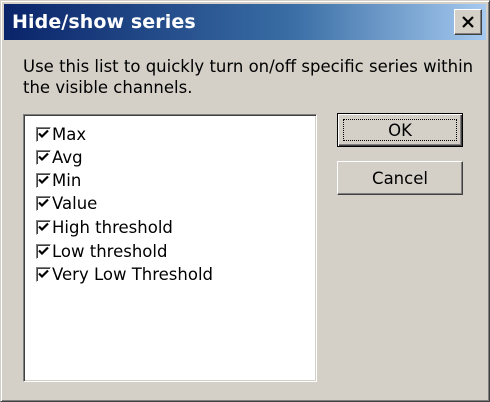  I want to click on series-label: Very Low Threshold, so click(133, 274).